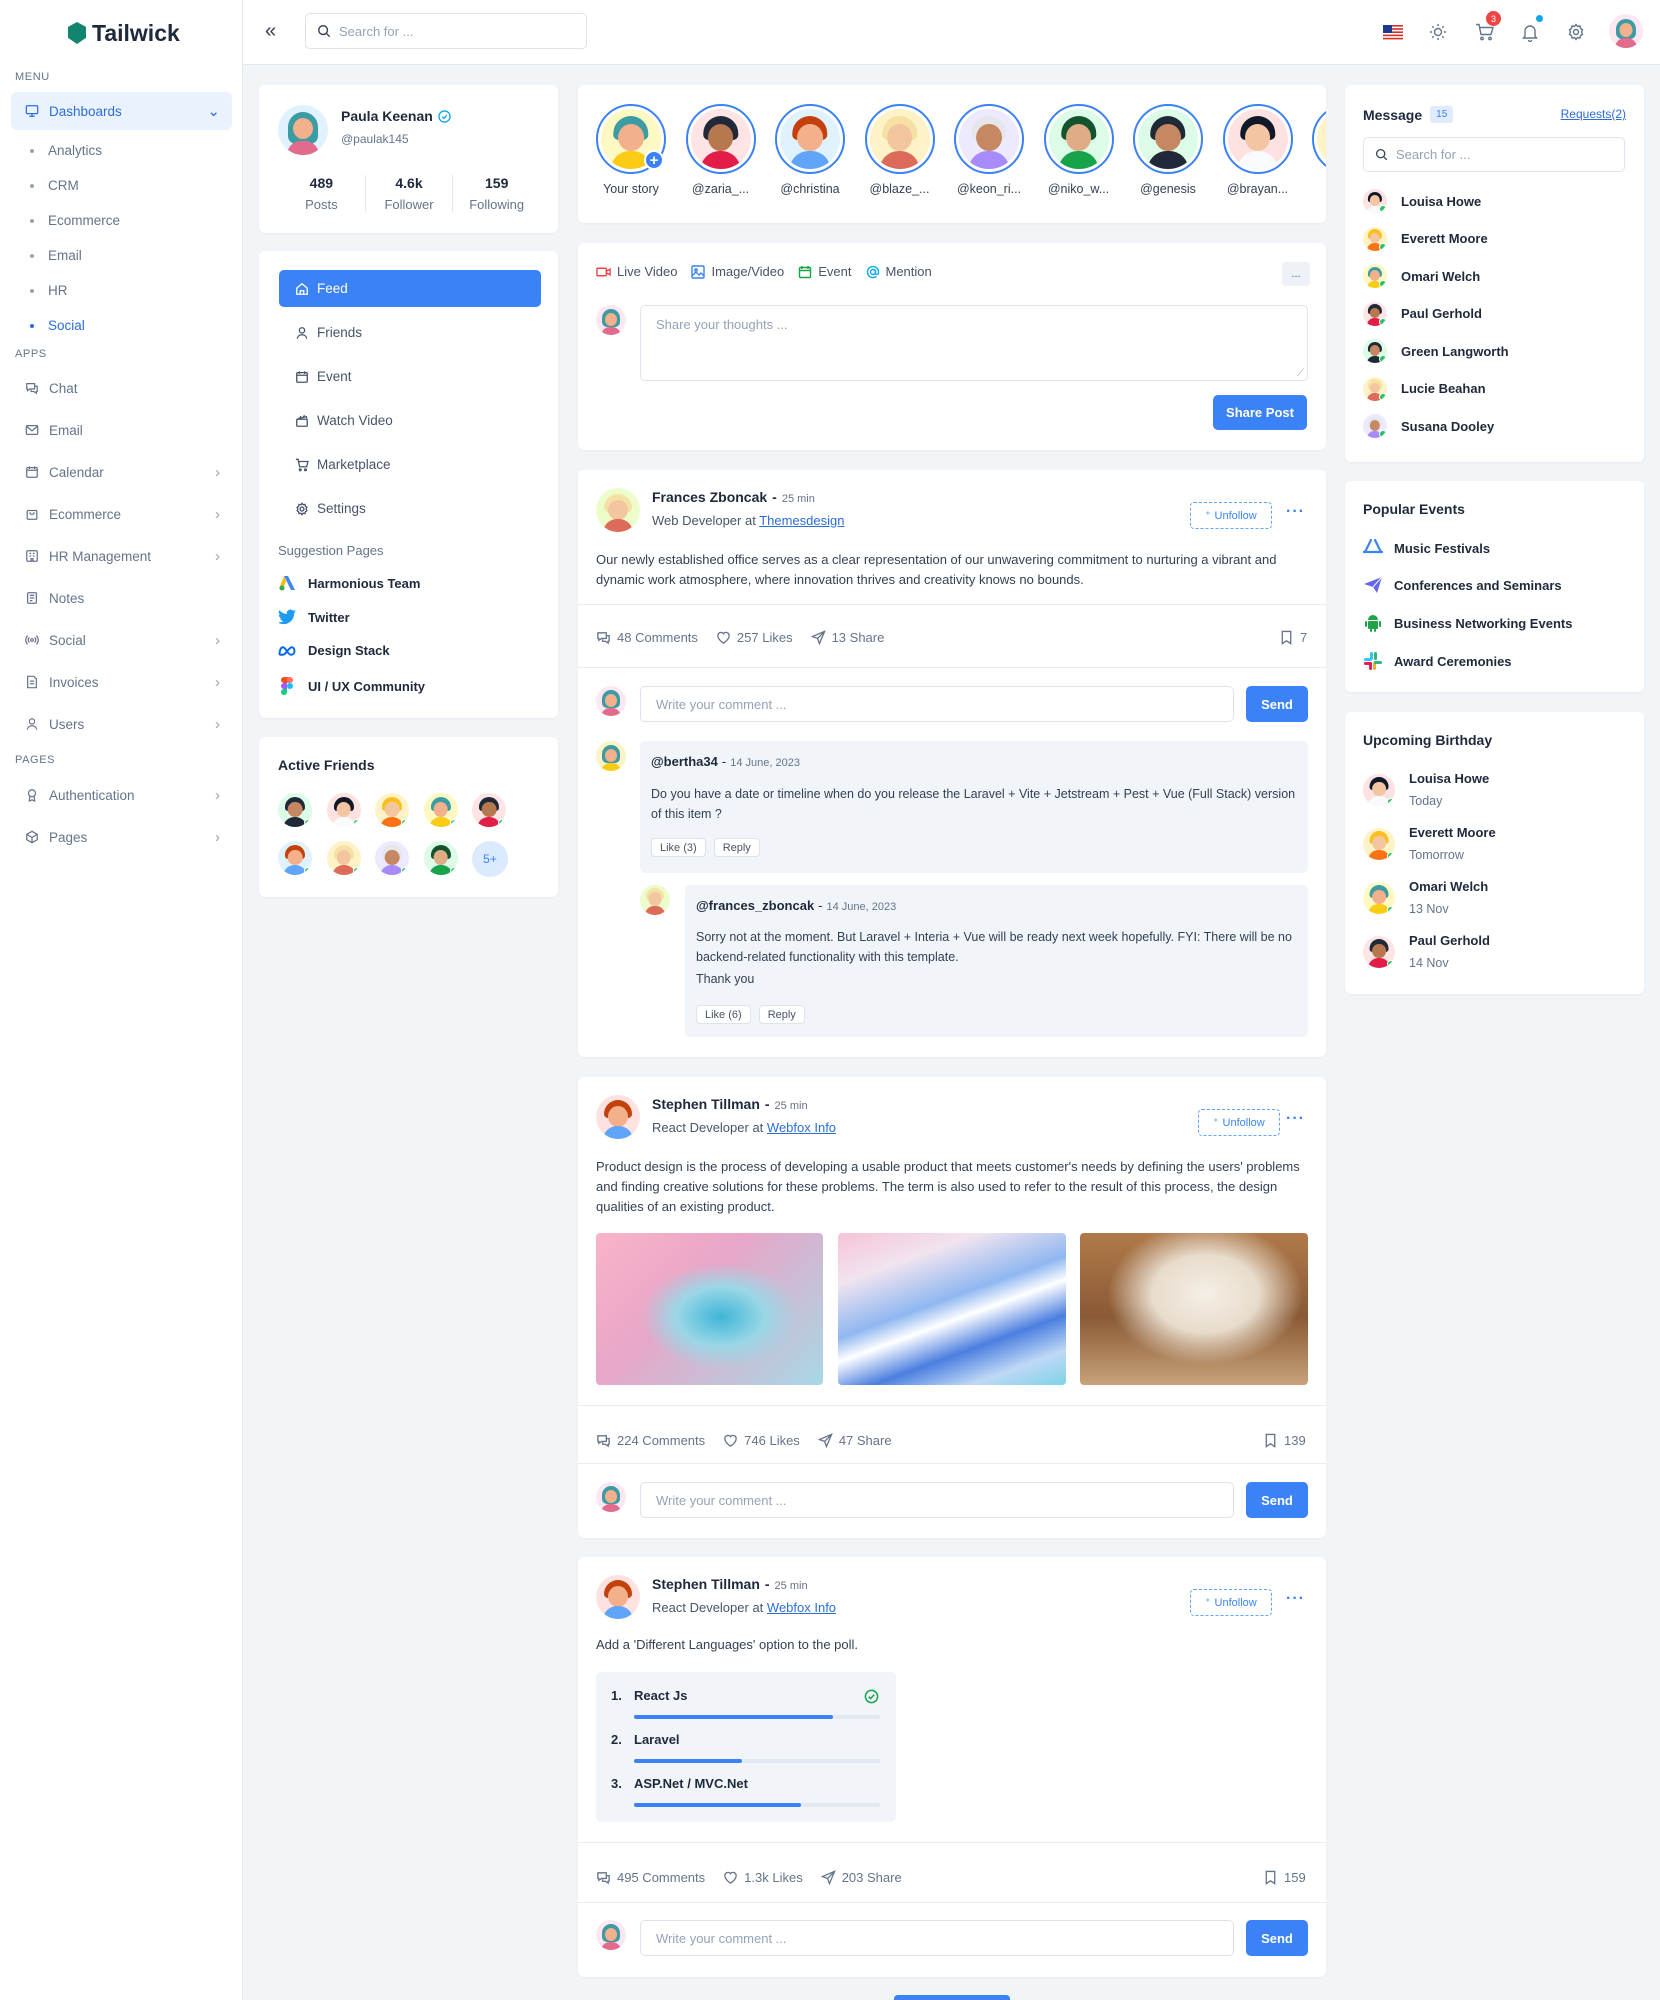 The height and width of the screenshot is (2000, 1660). I want to click on reply-author: @frances_zboncak, so click(755, 905).